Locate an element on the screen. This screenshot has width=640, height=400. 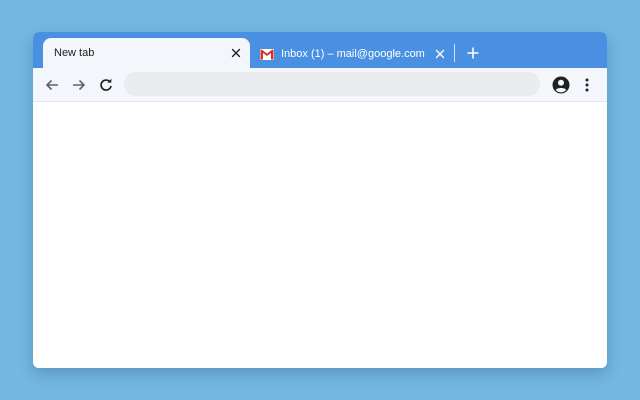
reload-icon is located at coordinates (106, 84).